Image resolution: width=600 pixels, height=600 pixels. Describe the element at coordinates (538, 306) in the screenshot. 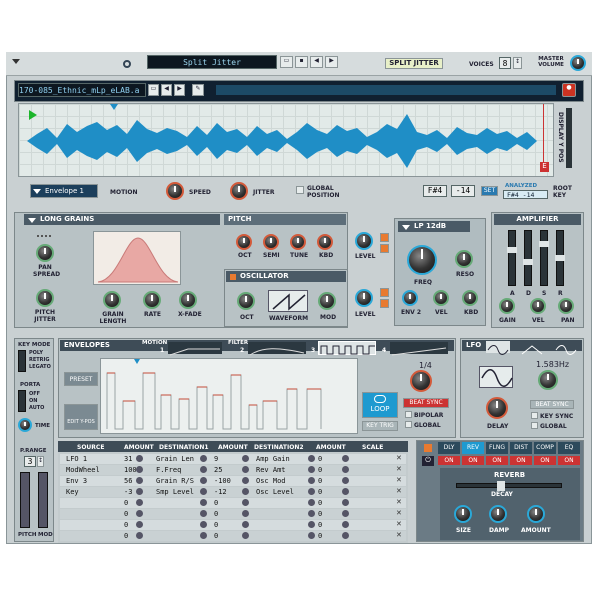

I see `amp-vel-knob` at that location.